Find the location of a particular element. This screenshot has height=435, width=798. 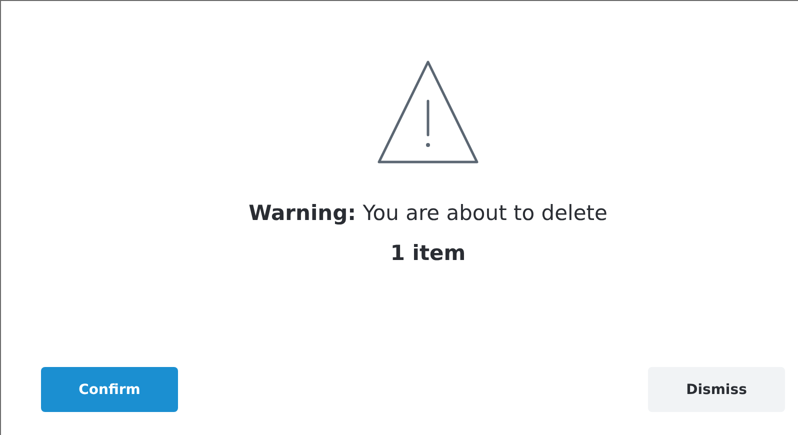

confirm-button: Confirm is located at coordinates (109, 389).